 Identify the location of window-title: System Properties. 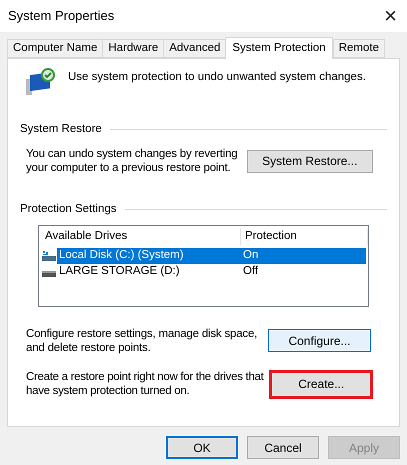
(61, 16).